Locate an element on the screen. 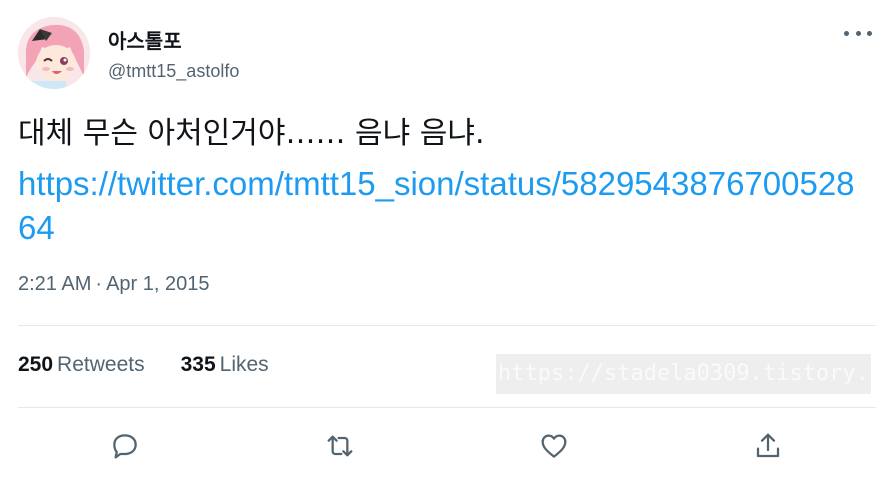 Image resolution: width=894 pixels, height=499 pixels. share-button is located at coordinates (768, 446).